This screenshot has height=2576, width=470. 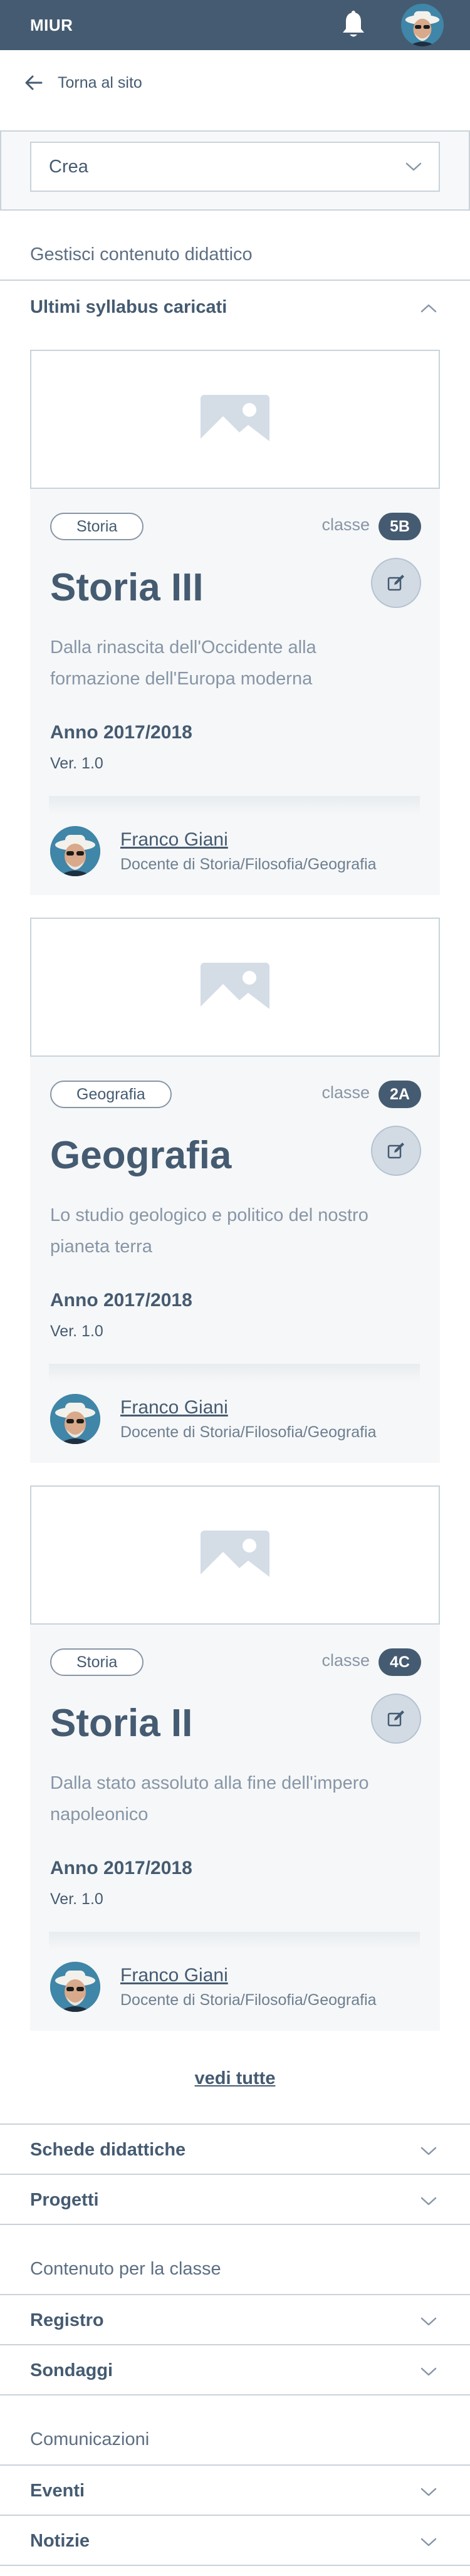 What do you see at coordinates (235, 2320) in the screenshot?
I see `accordion-registro: Registro` at bounding box center [235, 2320].